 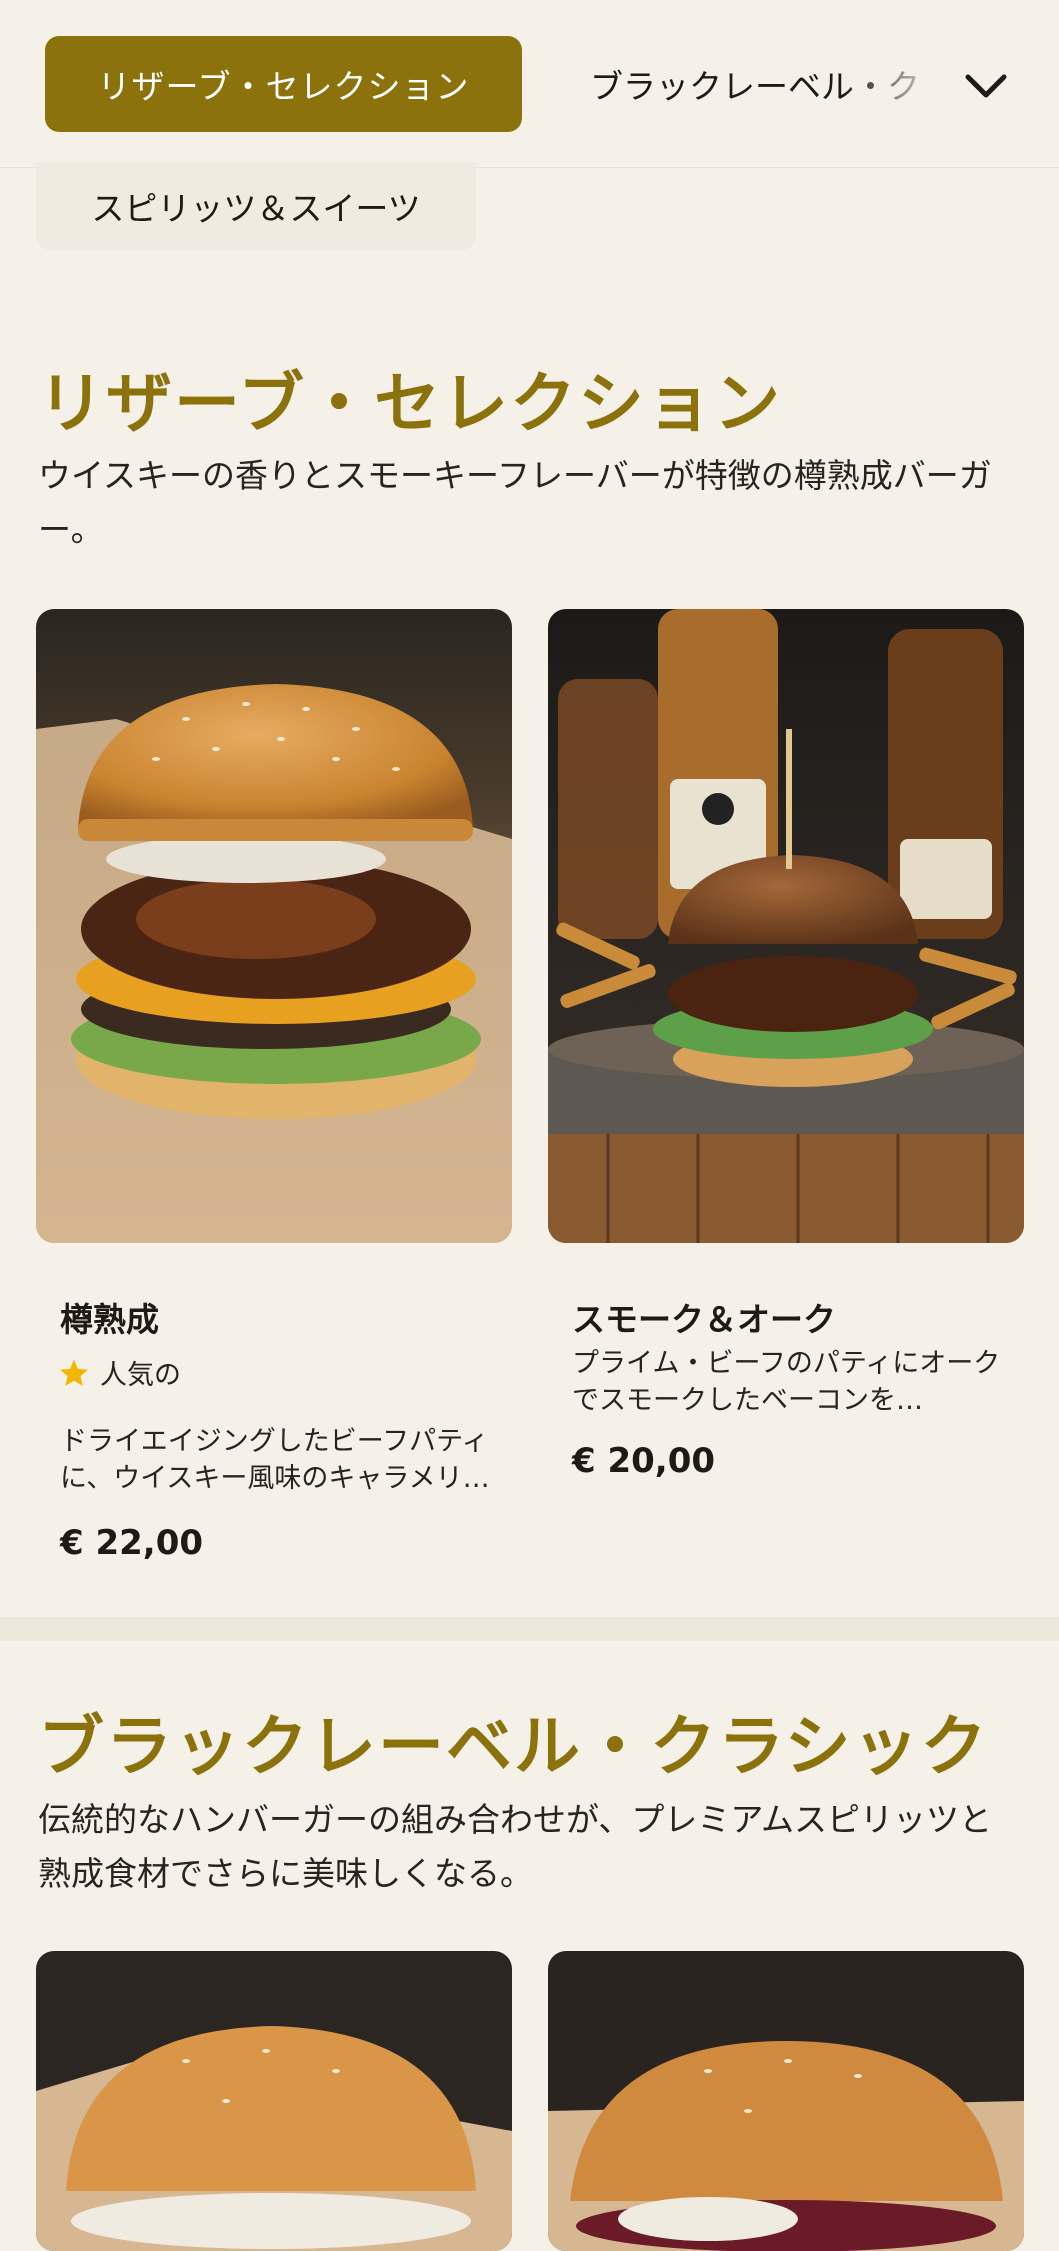 What do you see at coordinates (529, 1629) in the screenshot?
I see `section-divider` at bounding box center [529, 1629].